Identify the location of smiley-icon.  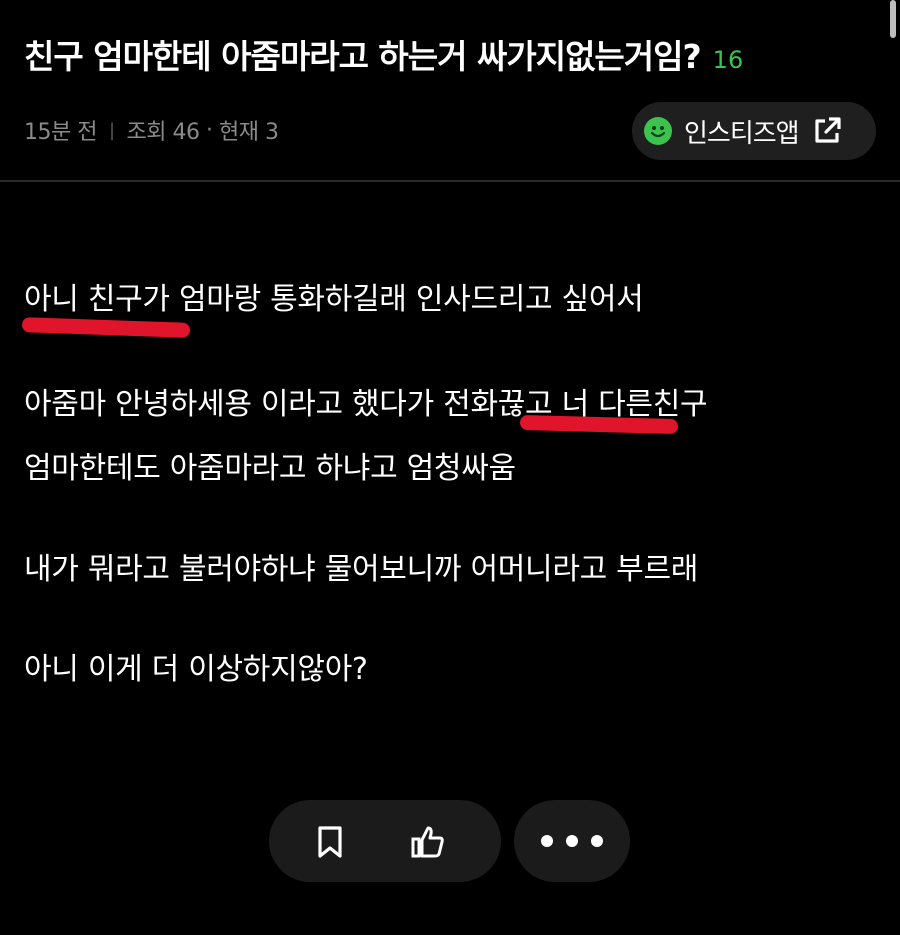
(658, 131).